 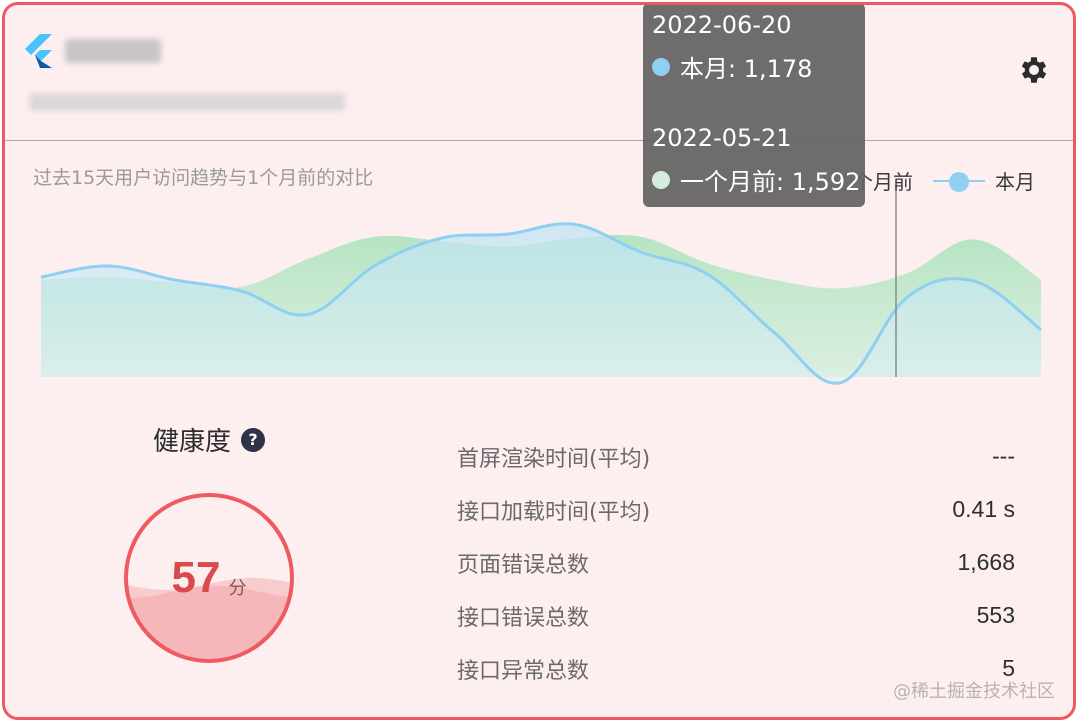 What do you see at coordinates (661, 179) in the screenshot?
I see `prev-dot-icon` at bounding box center [661, 179].